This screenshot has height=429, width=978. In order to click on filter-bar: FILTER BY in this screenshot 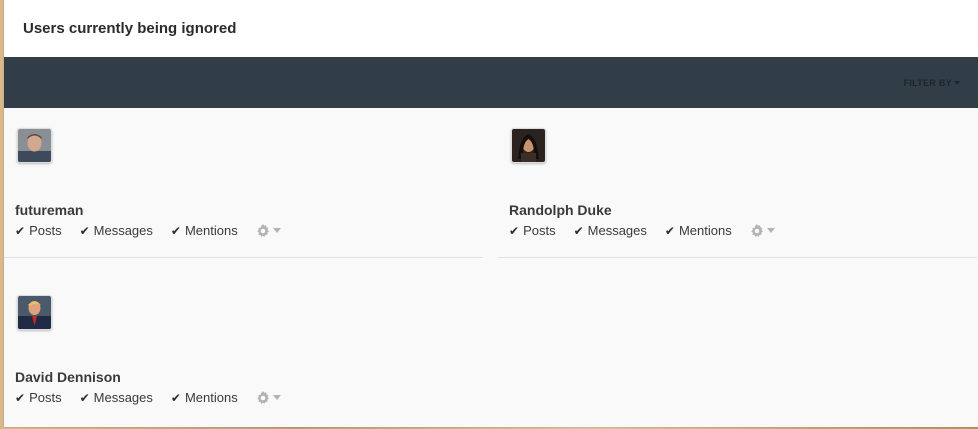, I will do `click(491, 82)`.